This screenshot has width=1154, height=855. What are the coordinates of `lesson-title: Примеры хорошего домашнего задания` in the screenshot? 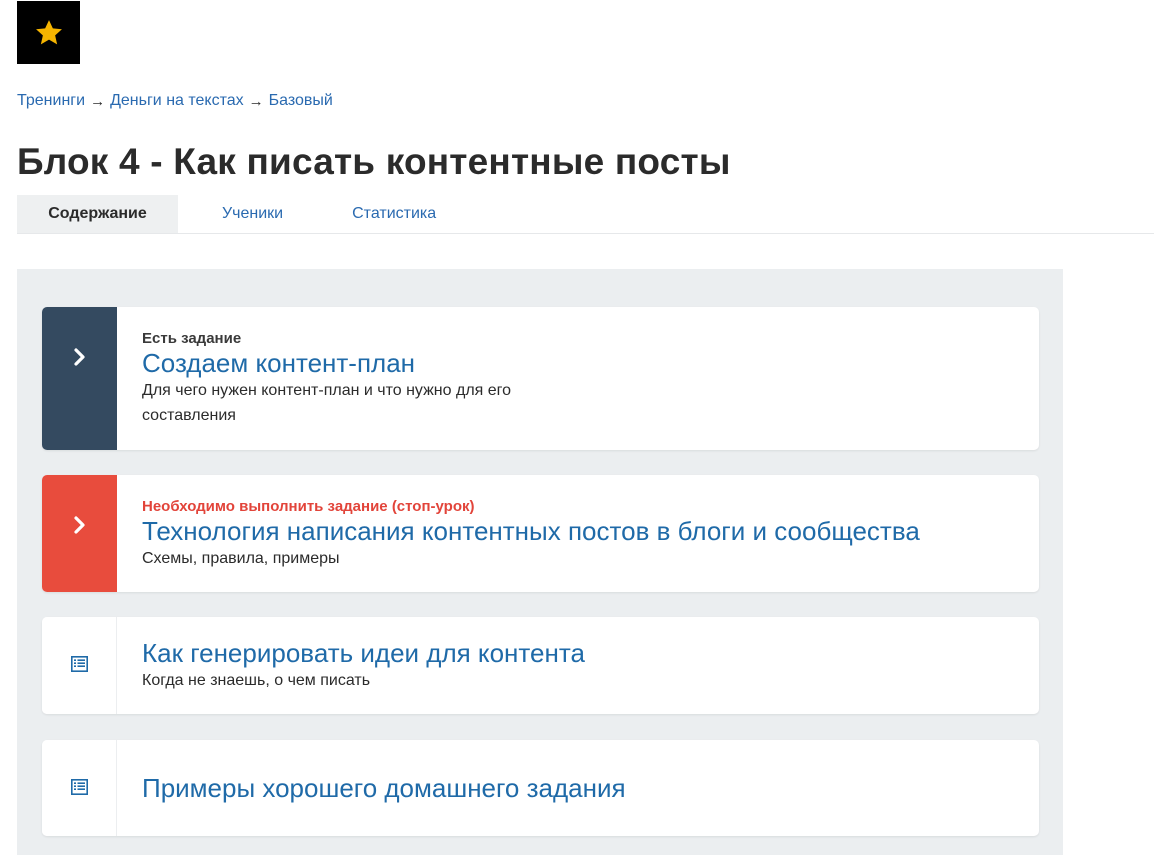 It's located at (384, 788).